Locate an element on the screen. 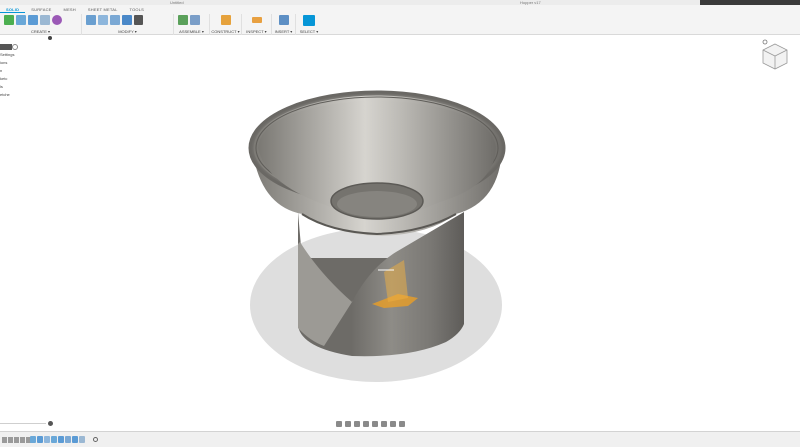  viewcube-icon is located at coordinates (775, 55).